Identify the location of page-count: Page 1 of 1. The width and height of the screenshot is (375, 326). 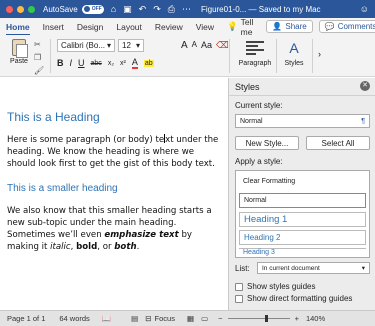
(26, 318).